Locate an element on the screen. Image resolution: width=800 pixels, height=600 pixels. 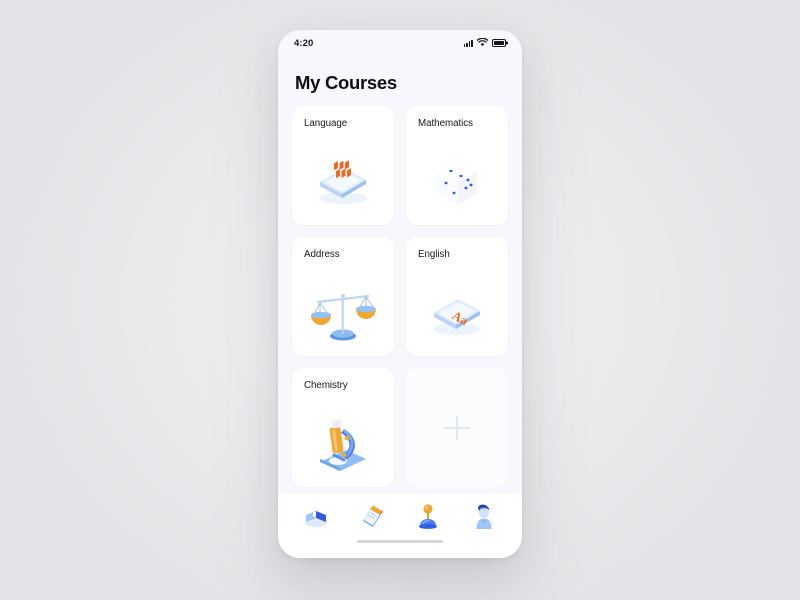
nav-item-library is located at coordinates (316, 517).